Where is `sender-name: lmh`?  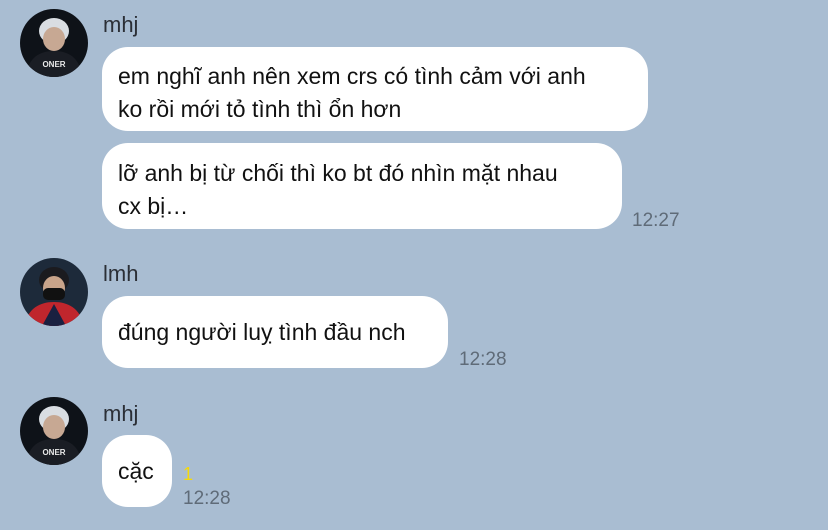
sender-name: lmh is located at coordinates (121, 273).